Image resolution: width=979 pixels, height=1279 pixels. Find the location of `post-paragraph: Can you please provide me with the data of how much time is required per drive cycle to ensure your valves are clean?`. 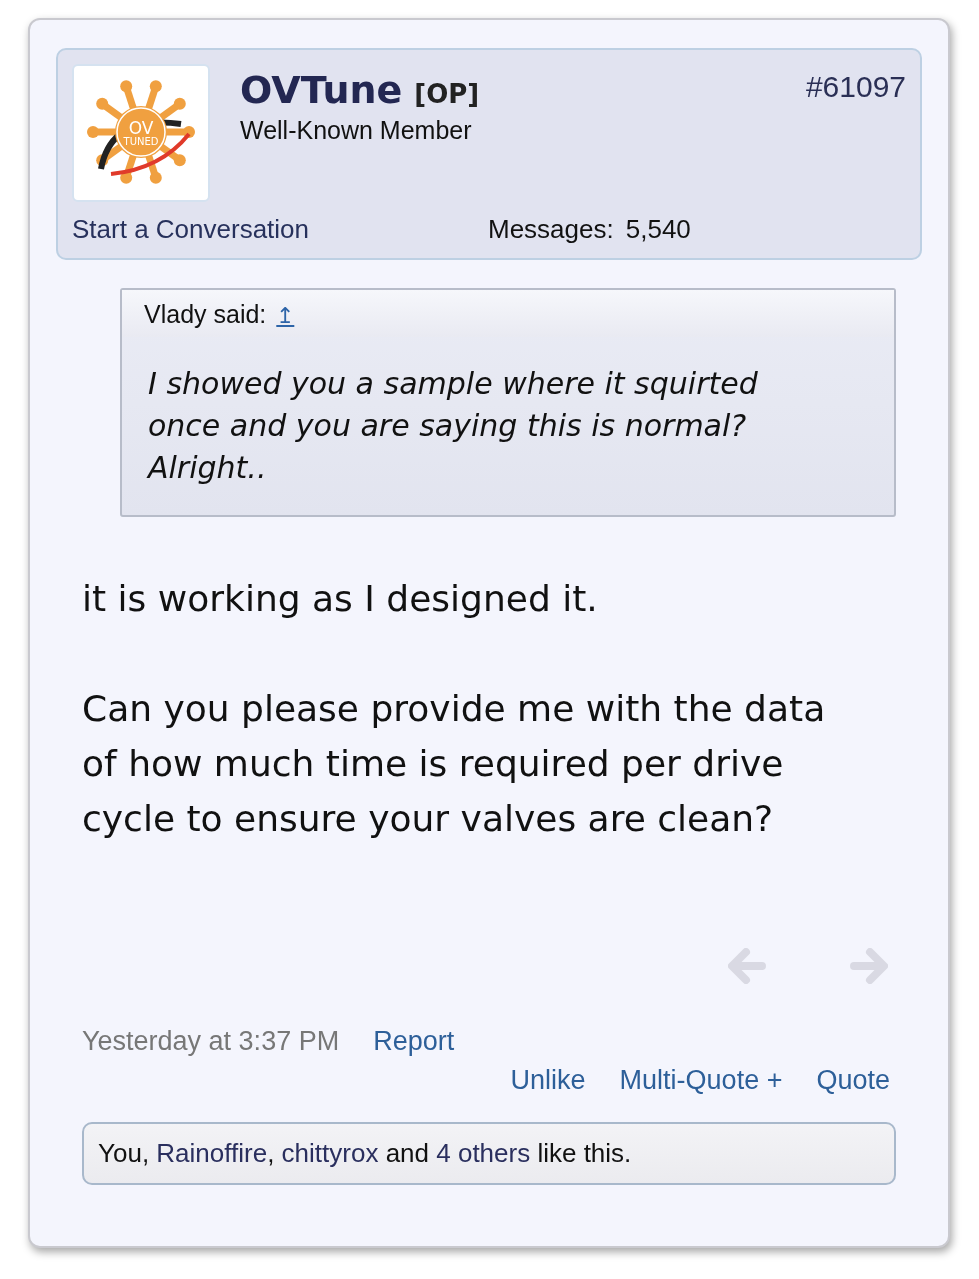

post-paragraph: Can you please provide me with the data of how much time is required per drive cycle to ensure your valves are clean? is located at coordinates (454, 764).